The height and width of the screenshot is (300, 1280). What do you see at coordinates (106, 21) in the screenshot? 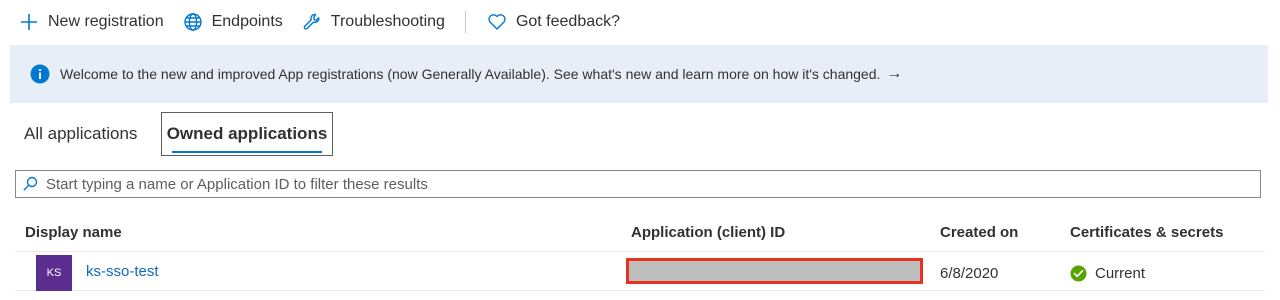
I see `new-registration-label: New registration` at bounding box center [106, 21].